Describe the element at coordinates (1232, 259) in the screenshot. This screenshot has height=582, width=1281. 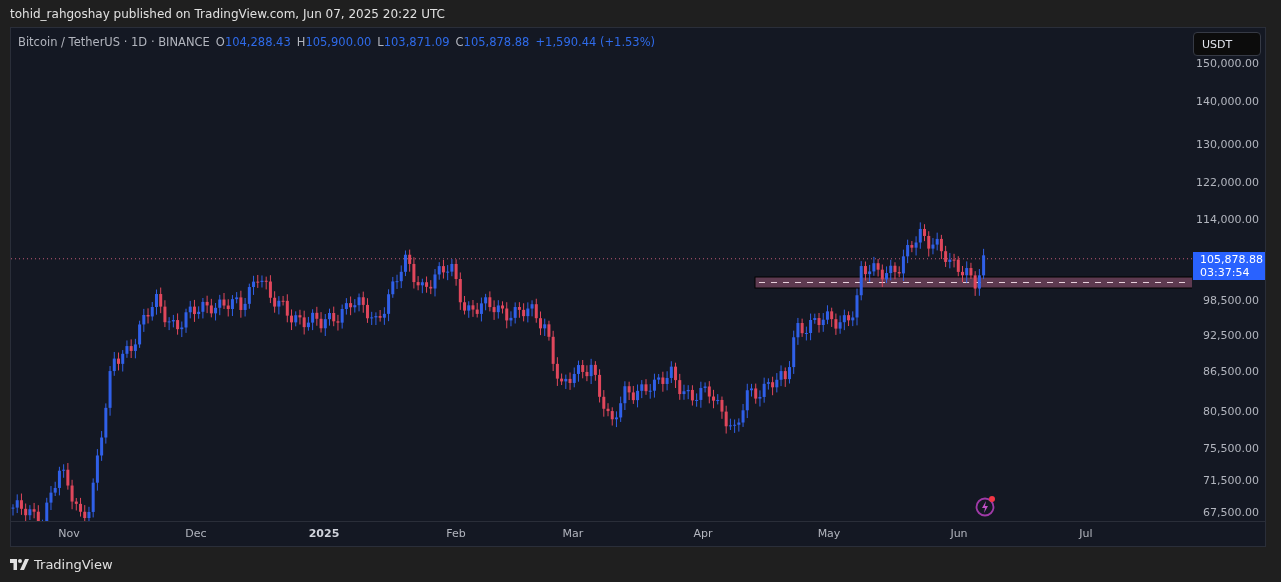
I see `last-price: 105,878.88` at that location.